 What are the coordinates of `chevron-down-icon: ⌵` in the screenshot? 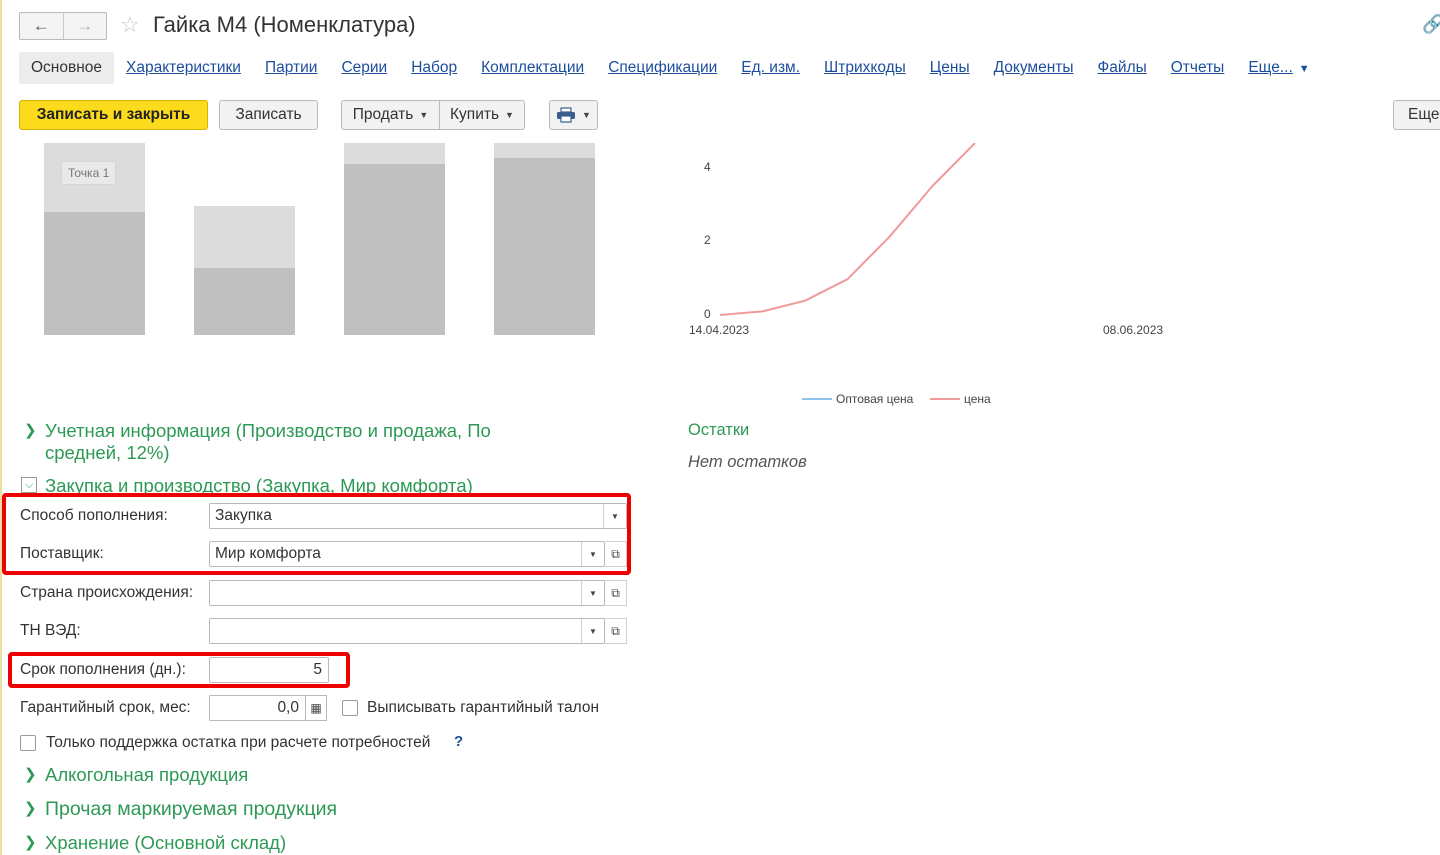 It's located at (29, 485).